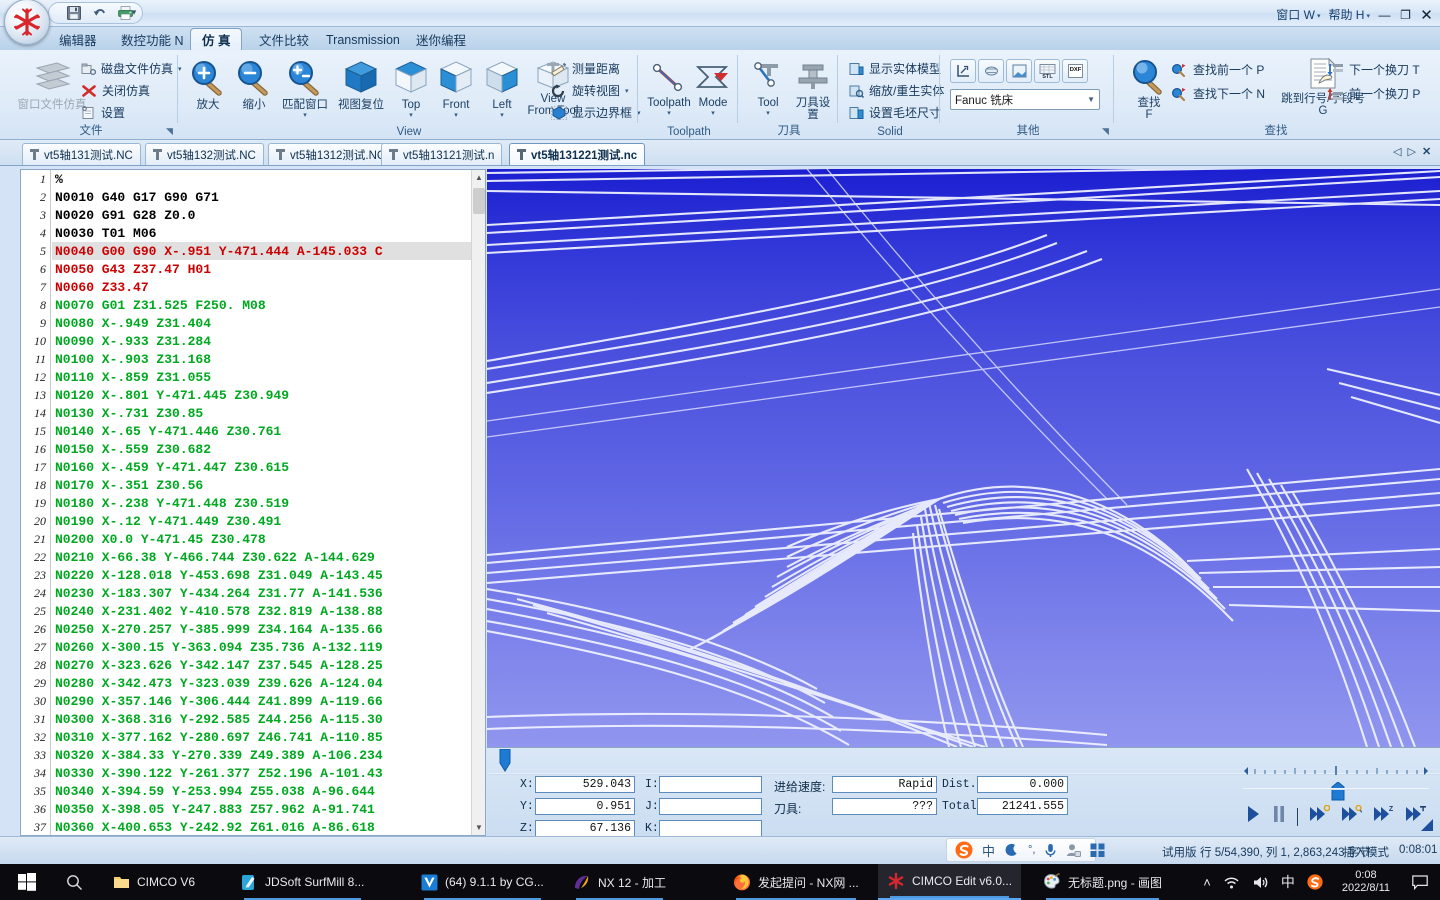 The height and width of the screenshot is (900, 1440). Describe the element at coordinates (1102, 882) in the screenshot. I see `taskbar-item-paint: 无标题.png - 画图` at that location.